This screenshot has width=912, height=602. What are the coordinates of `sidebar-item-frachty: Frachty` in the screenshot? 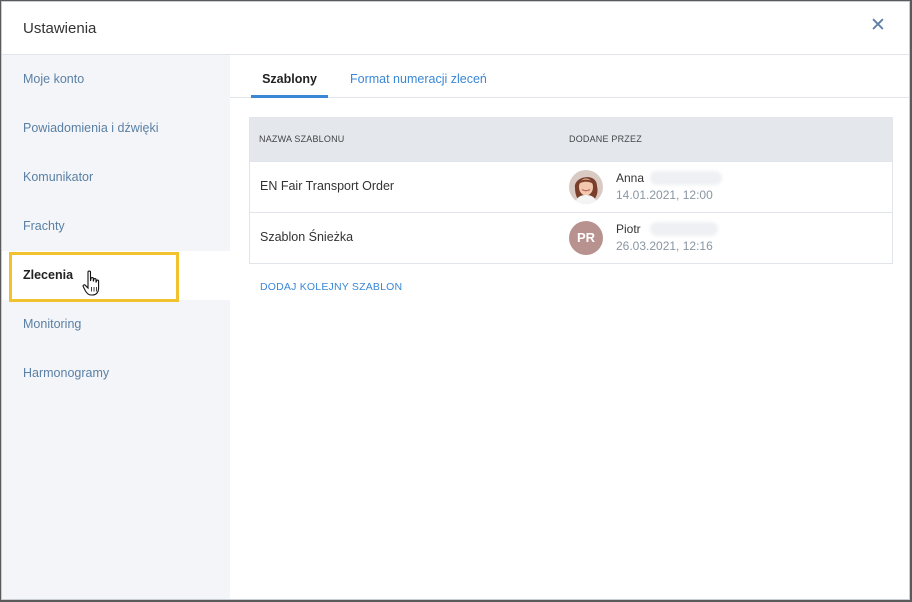 It's located at (116, 226).